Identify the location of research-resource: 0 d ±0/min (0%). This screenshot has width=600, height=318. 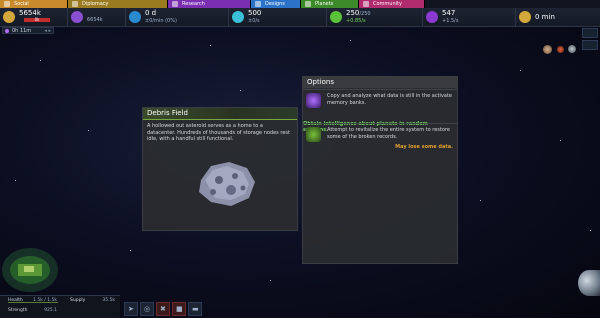
(177, 17).